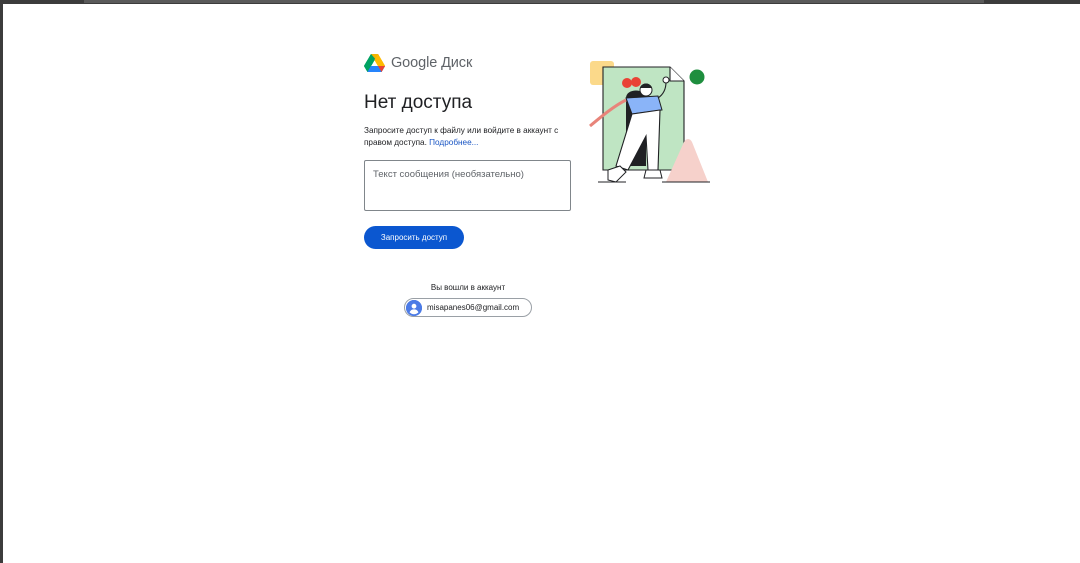 The image size is (1080, 563). I want to click on account-section: Вы вошли в аккаунт misapanes06@gmail.com, so click(468, 299).